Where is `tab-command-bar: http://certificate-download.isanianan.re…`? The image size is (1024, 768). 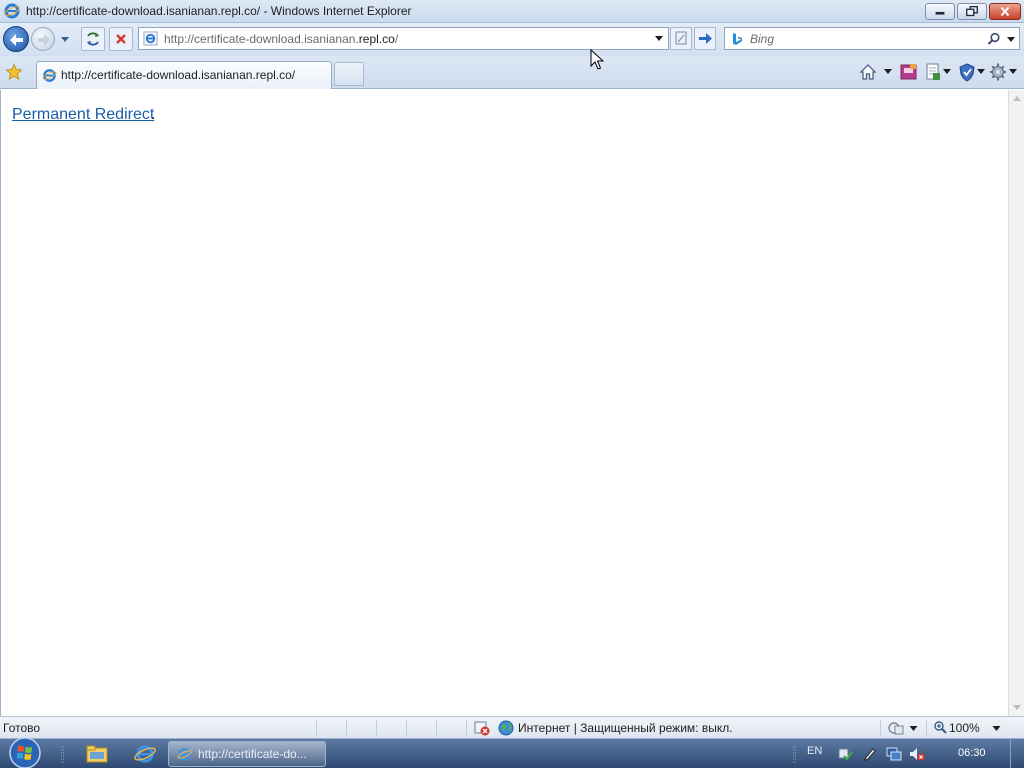
tab-command-bar: http://certificate-download.isanianan.re… is located at coordinates (512, 72).